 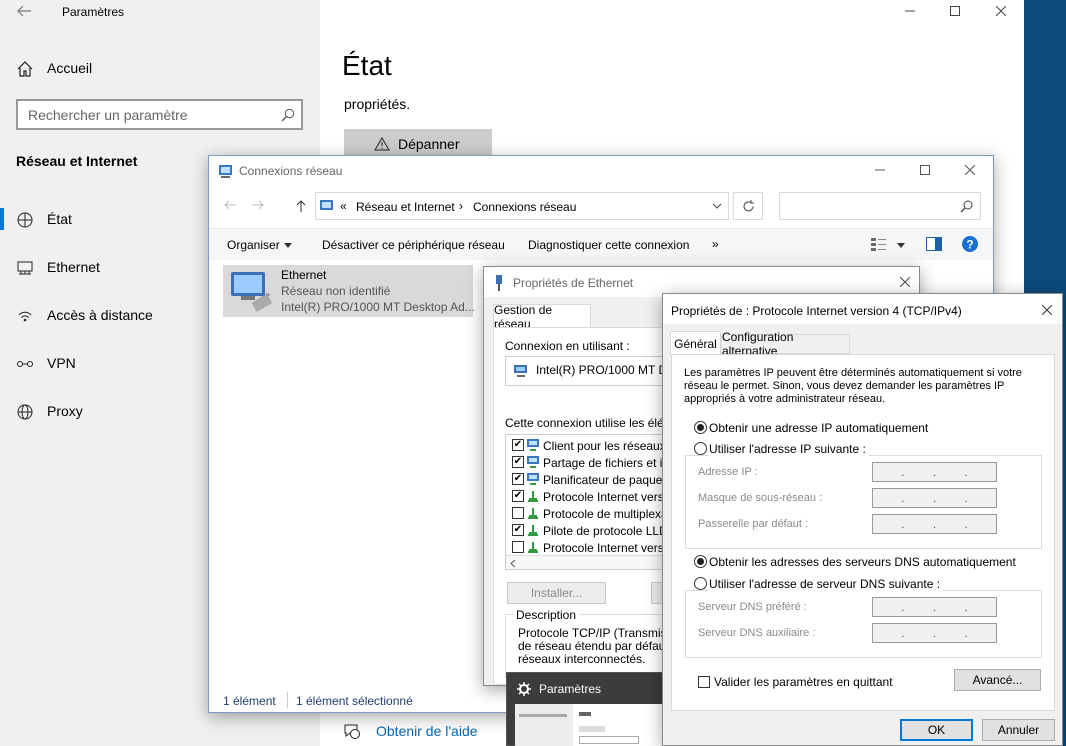 What do you see at coordinates (879, 244) in the screenshot?
I see `view-options-icon` at bounding box center [879, 244].